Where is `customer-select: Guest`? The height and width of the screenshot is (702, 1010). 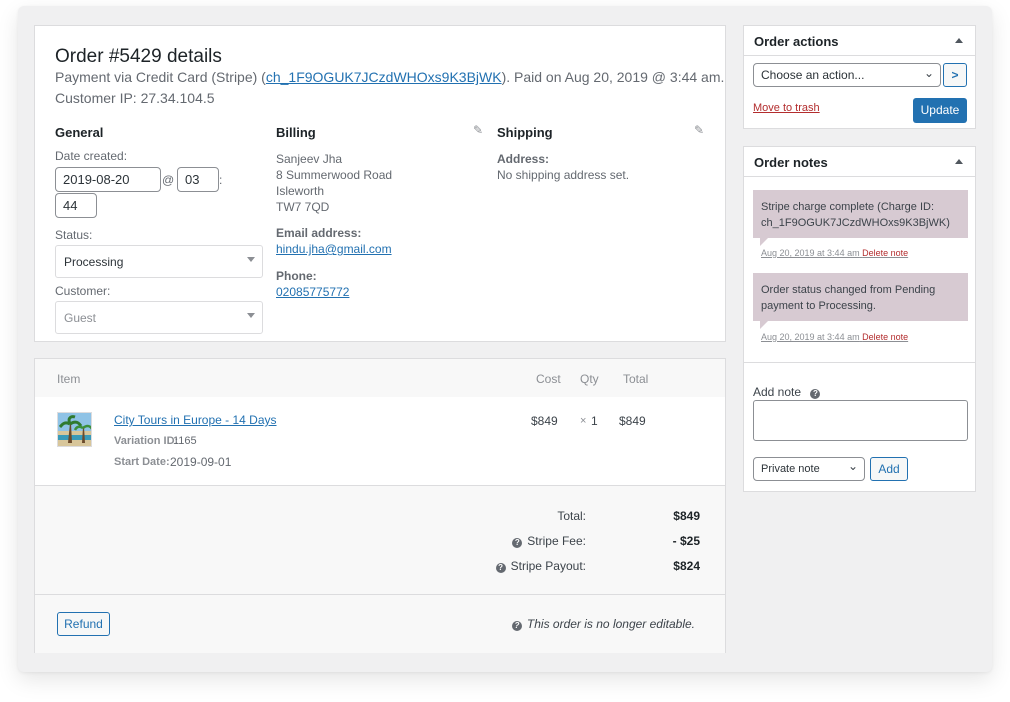
customer-select: Guest is located at coordinates (159, 317).